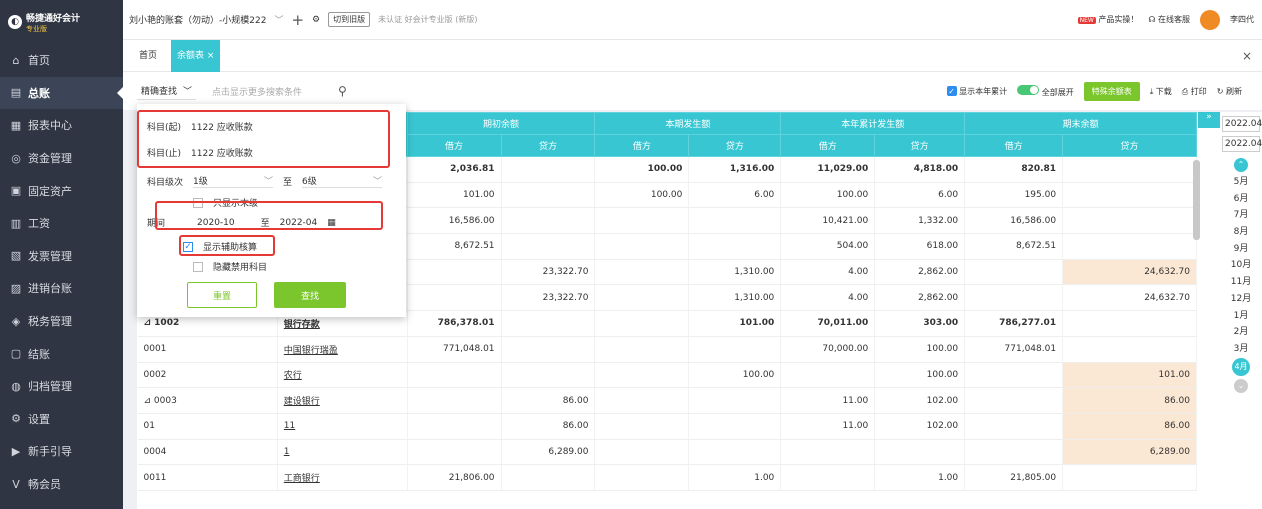  I want to click on timeline-month: 12月, so click(1241, 299).